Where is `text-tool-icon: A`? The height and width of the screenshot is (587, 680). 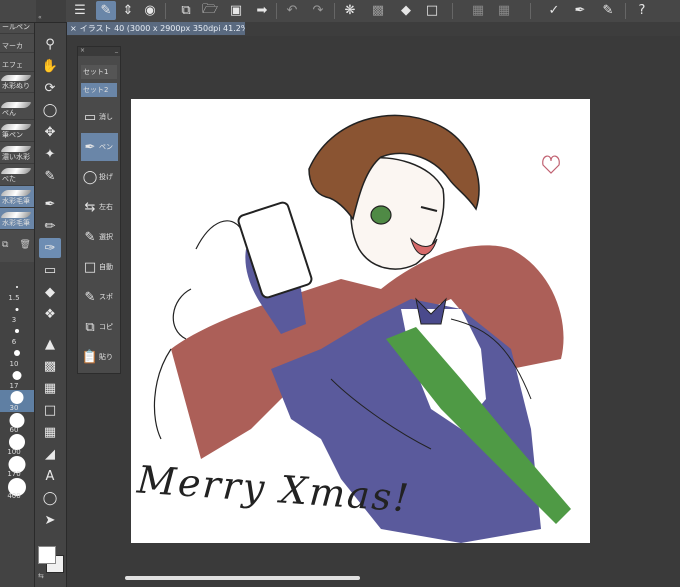 text-tool-icon: A is located at coordinates (50, 476).